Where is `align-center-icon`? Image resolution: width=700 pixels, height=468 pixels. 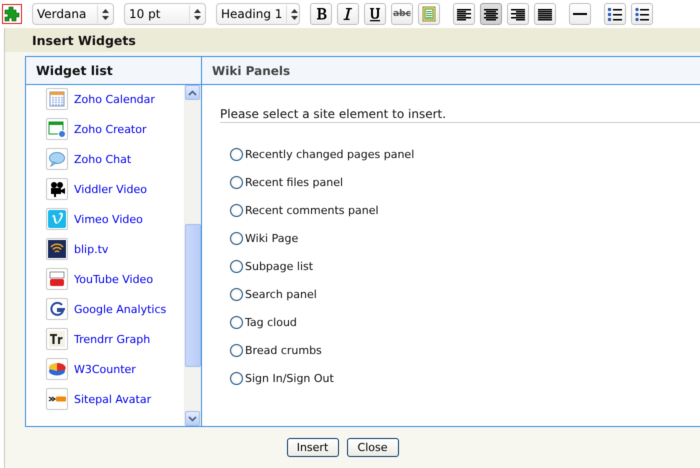
align-center-icon is located at coordinates (491, 14).